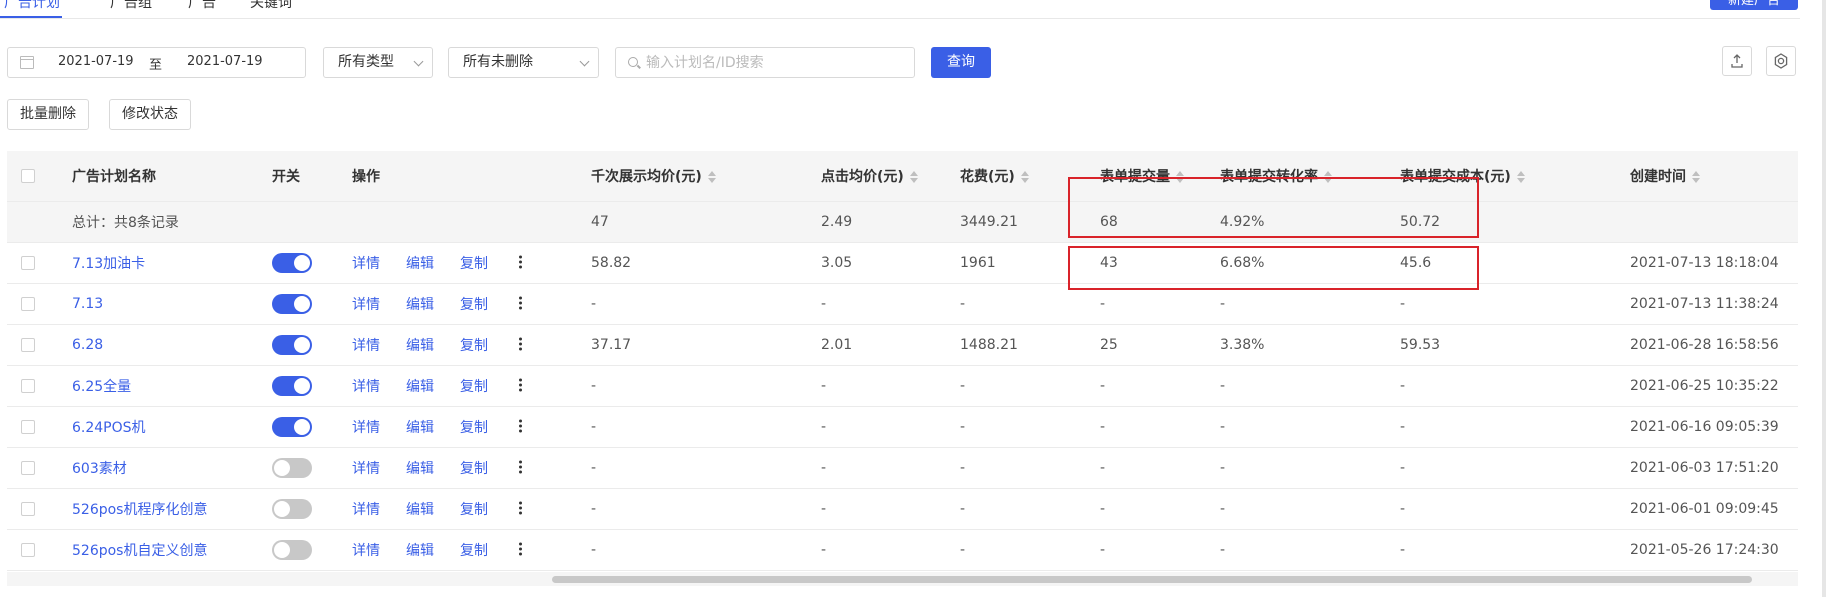 This screenshot has height=597, width=1836. What do you see at coordinates (378, 62) in the screenshot?
I see `type-select: 所有类型` at bounding box center [378, 62].